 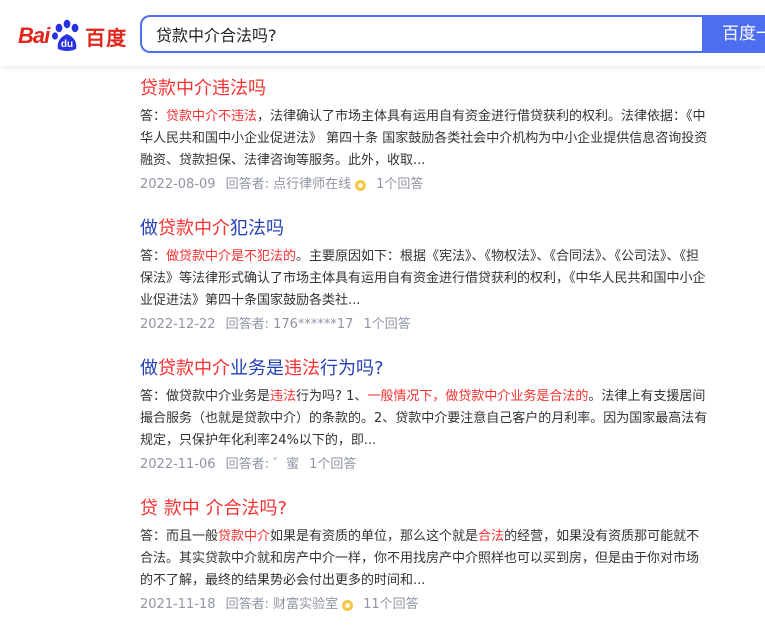 I want to click on result-title-link: 贷款中介违法吗, so click(x=425, y=89).